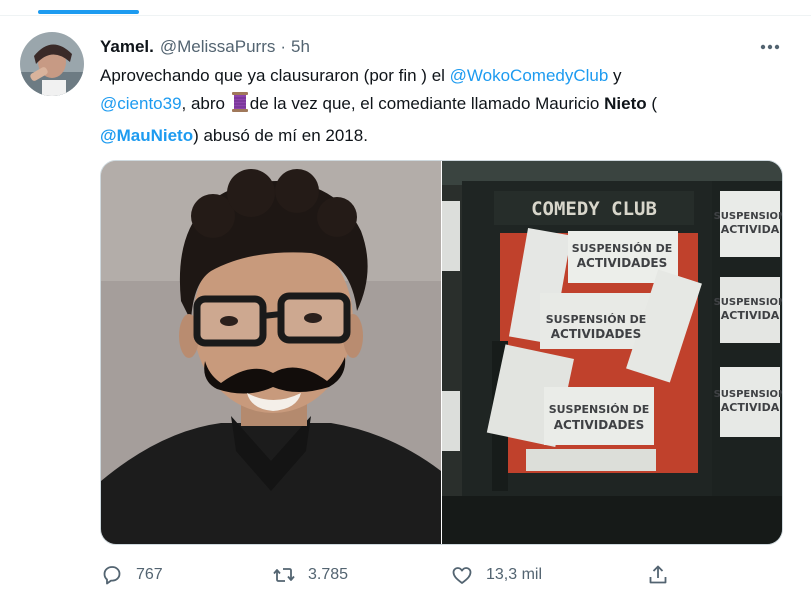 The height and width of the screenshot is (614, 811). I want to click on active-tab-indicator, so click(88, 12).